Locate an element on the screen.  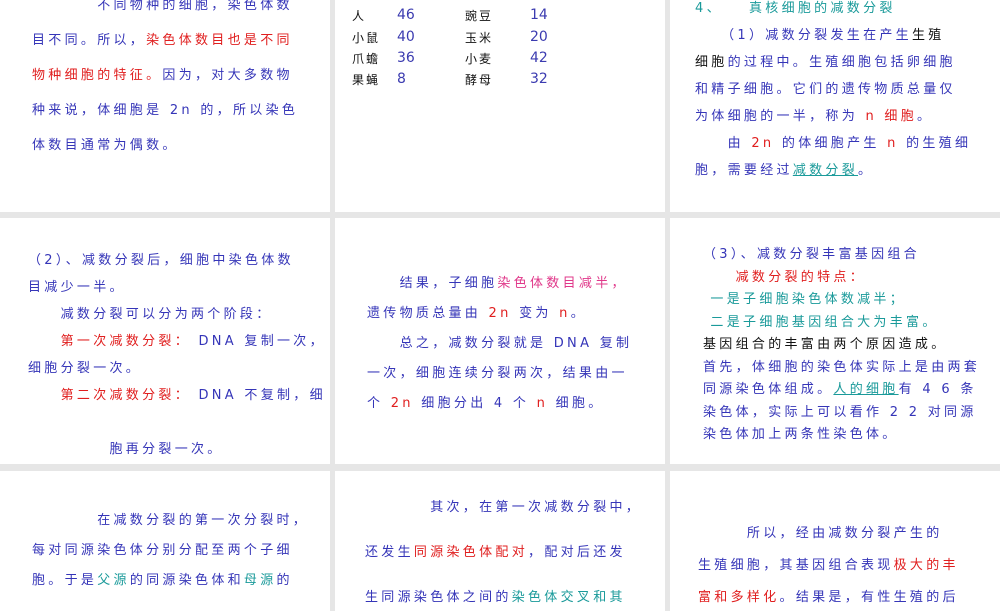
chromosome-count: 8 is located at coordinates (401, 79).